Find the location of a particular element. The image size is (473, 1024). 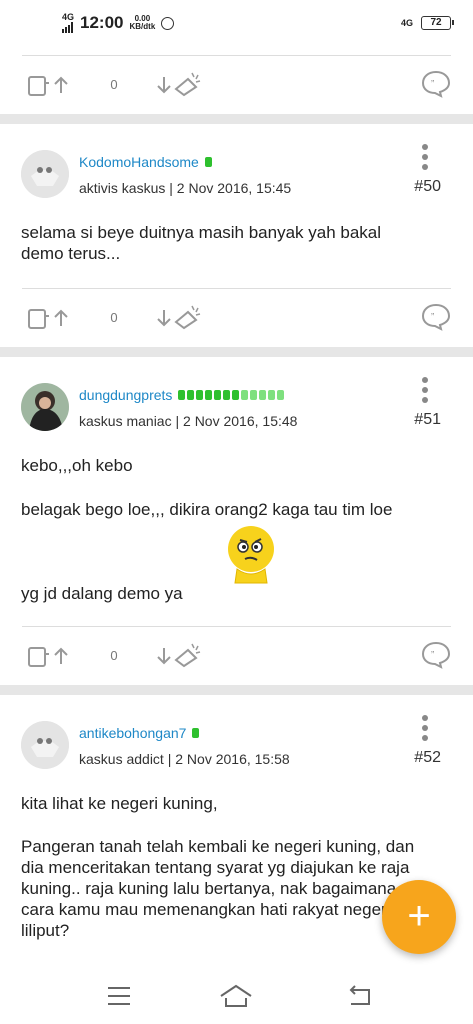

battery-icon: 72 is located at coordinates (437, 23).